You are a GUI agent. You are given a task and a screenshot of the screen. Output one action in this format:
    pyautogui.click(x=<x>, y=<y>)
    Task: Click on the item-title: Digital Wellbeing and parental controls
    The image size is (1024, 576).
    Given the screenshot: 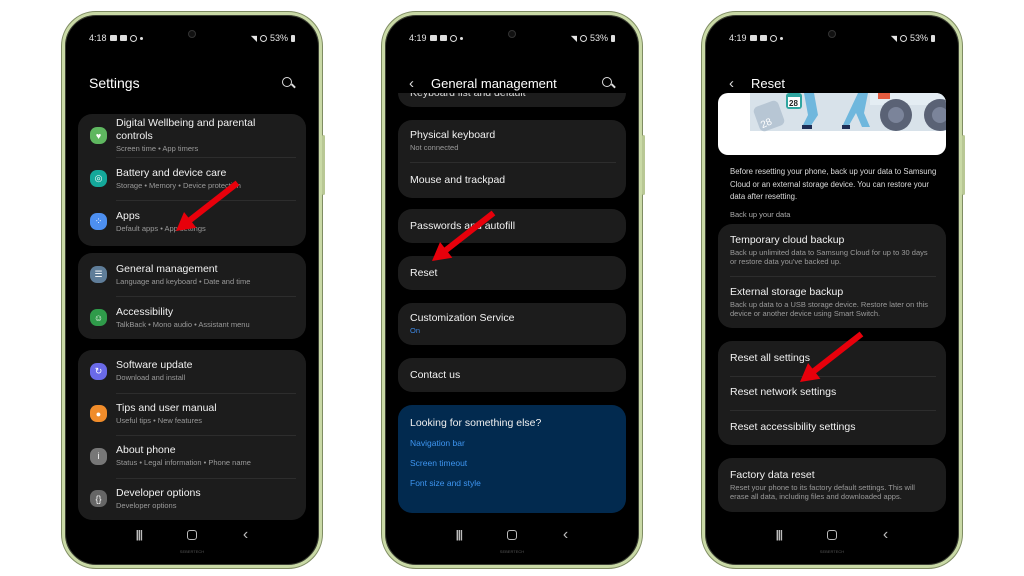 What is the action you would take?
    pyautogui.click(x=186, y=129)
    